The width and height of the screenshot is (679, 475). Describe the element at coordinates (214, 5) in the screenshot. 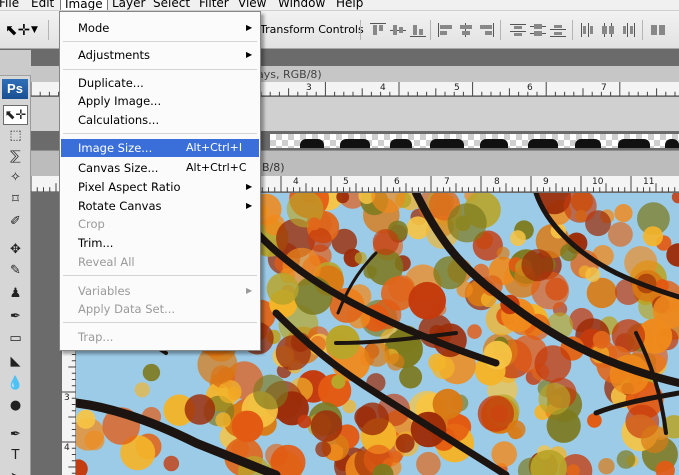

I see `menu-filter: Filter` at that location.